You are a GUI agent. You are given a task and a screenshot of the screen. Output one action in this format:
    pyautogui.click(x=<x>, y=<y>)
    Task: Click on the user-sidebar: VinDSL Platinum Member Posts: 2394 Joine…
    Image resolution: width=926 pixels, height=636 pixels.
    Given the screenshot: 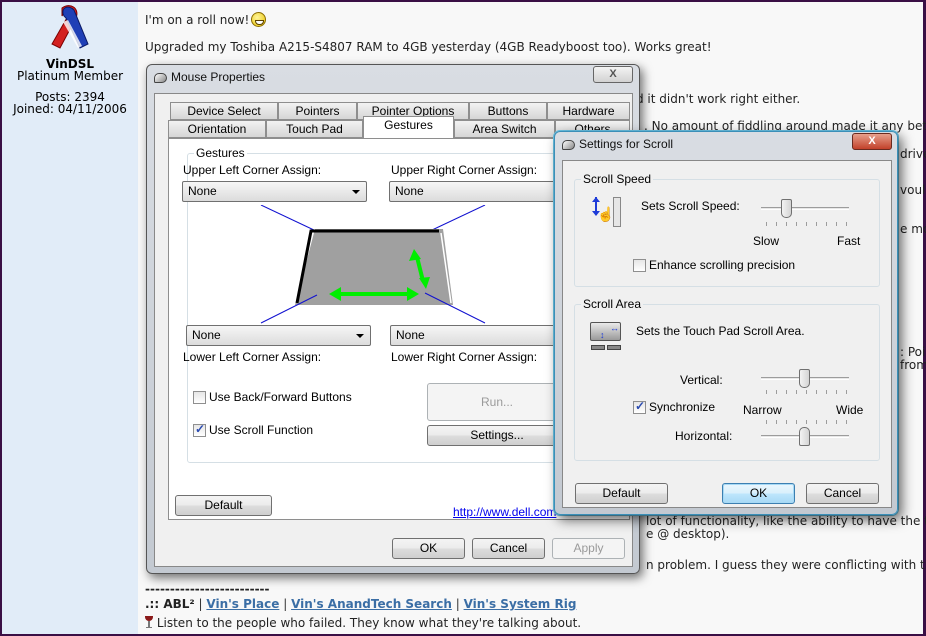 What is the action you would take?
    pyautogui.click(x=70, y=318)
    